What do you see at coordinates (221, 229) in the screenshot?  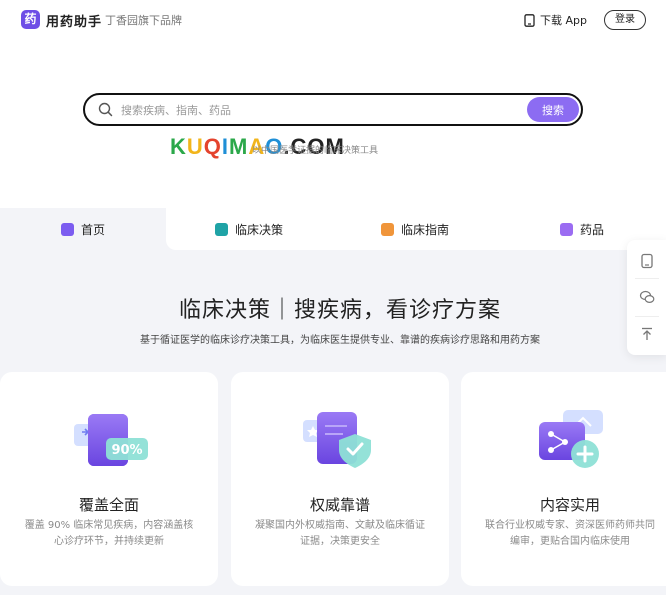 I see `briefcase-icon` at bounding box center [221, 229].